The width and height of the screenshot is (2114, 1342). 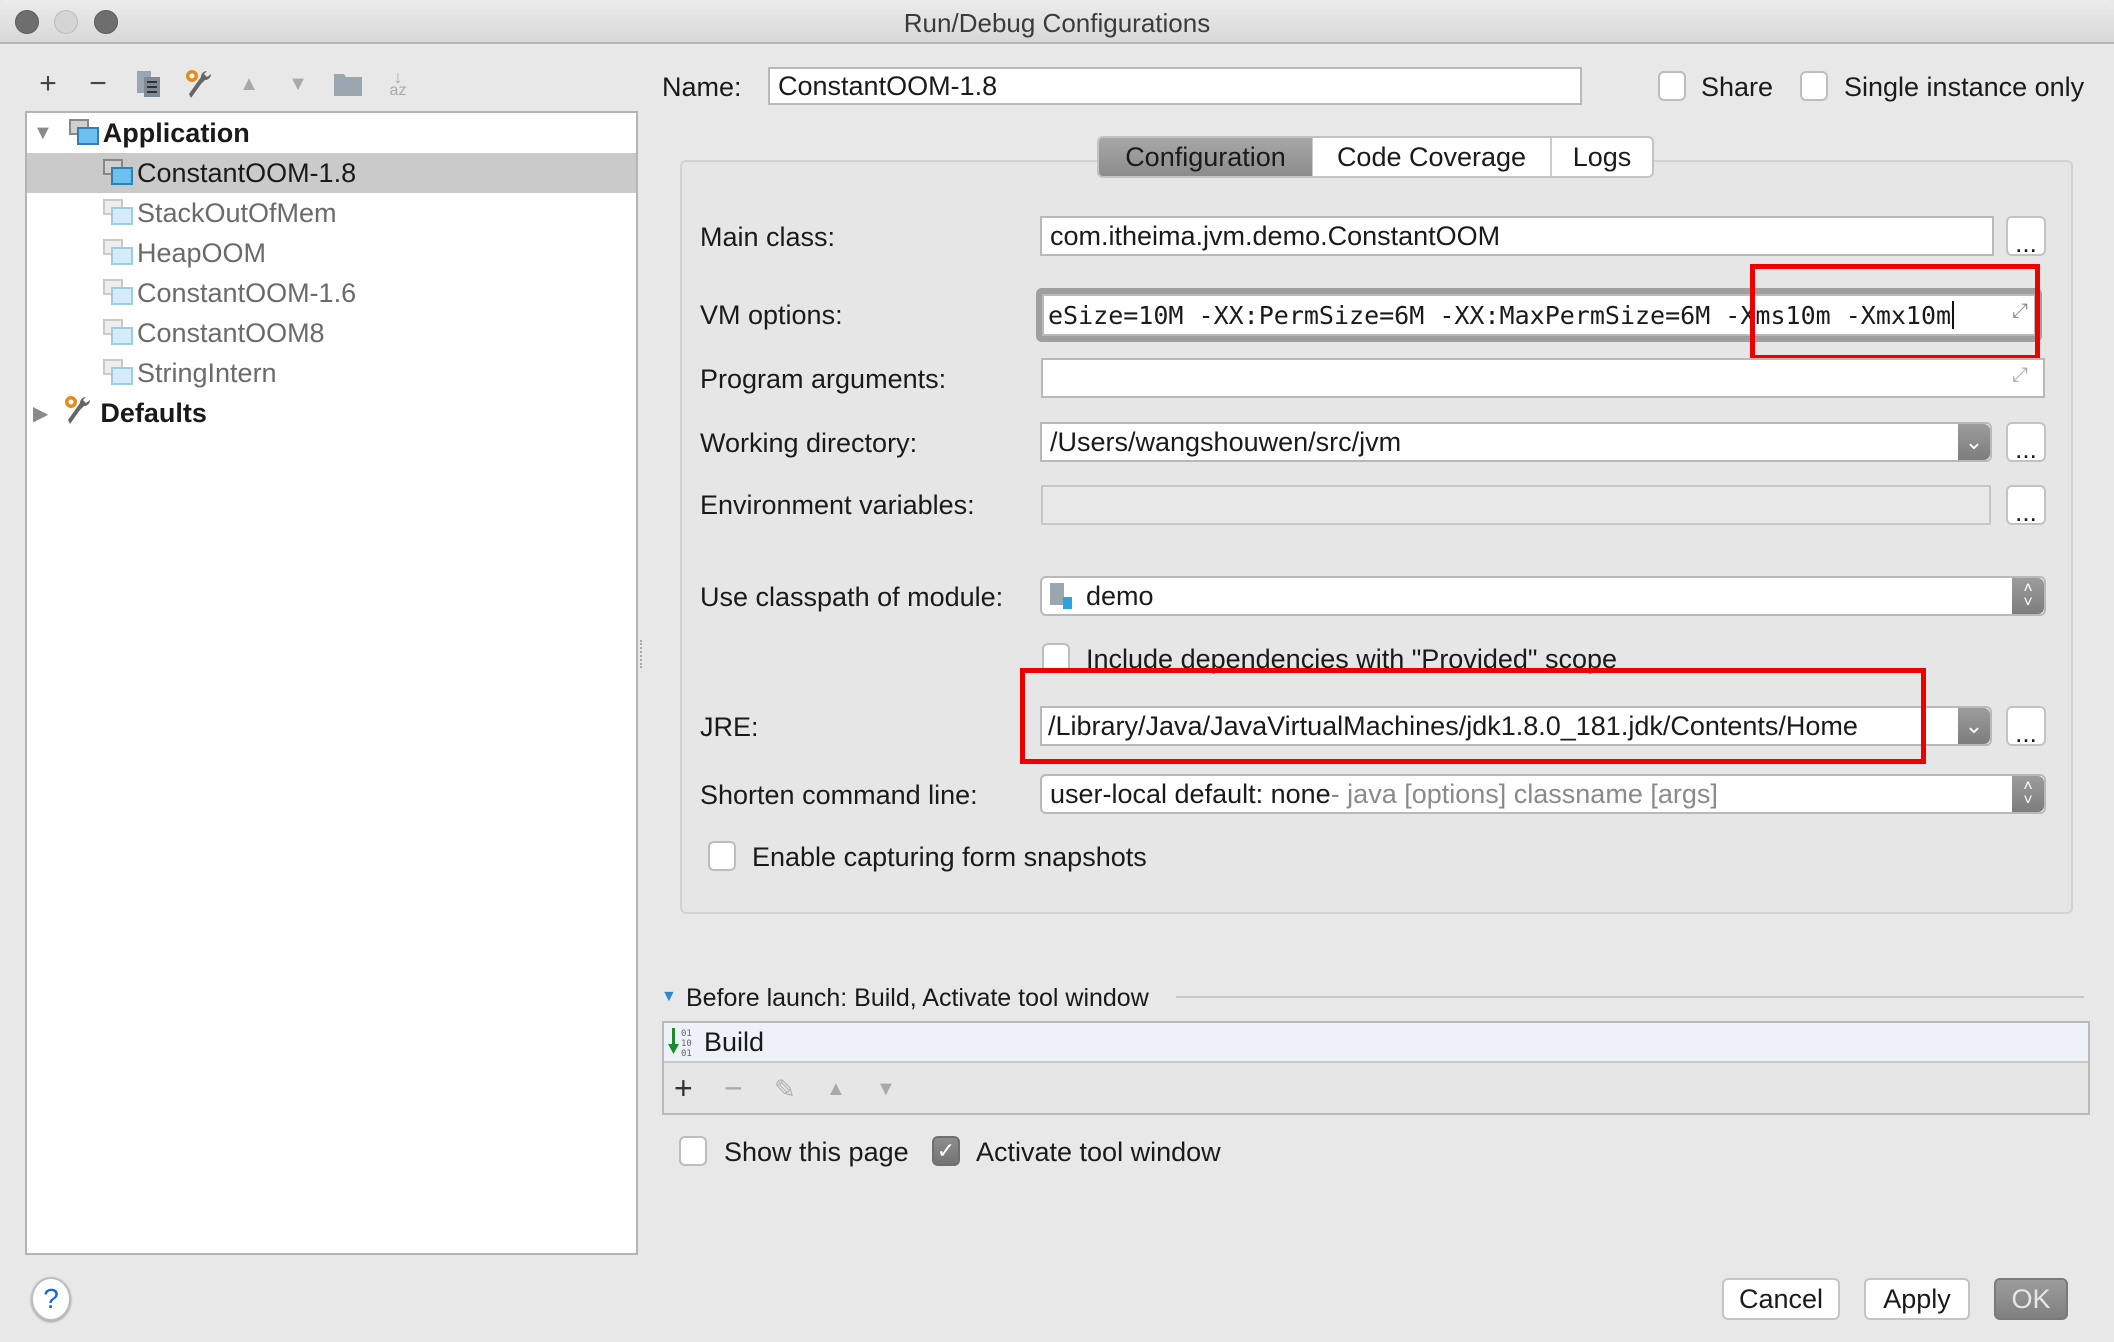 What do you see at coordinates (237, 212) in the screenshot?
I see `tree-item-label: StackOutOfMem` at bounding box center [237, 212].